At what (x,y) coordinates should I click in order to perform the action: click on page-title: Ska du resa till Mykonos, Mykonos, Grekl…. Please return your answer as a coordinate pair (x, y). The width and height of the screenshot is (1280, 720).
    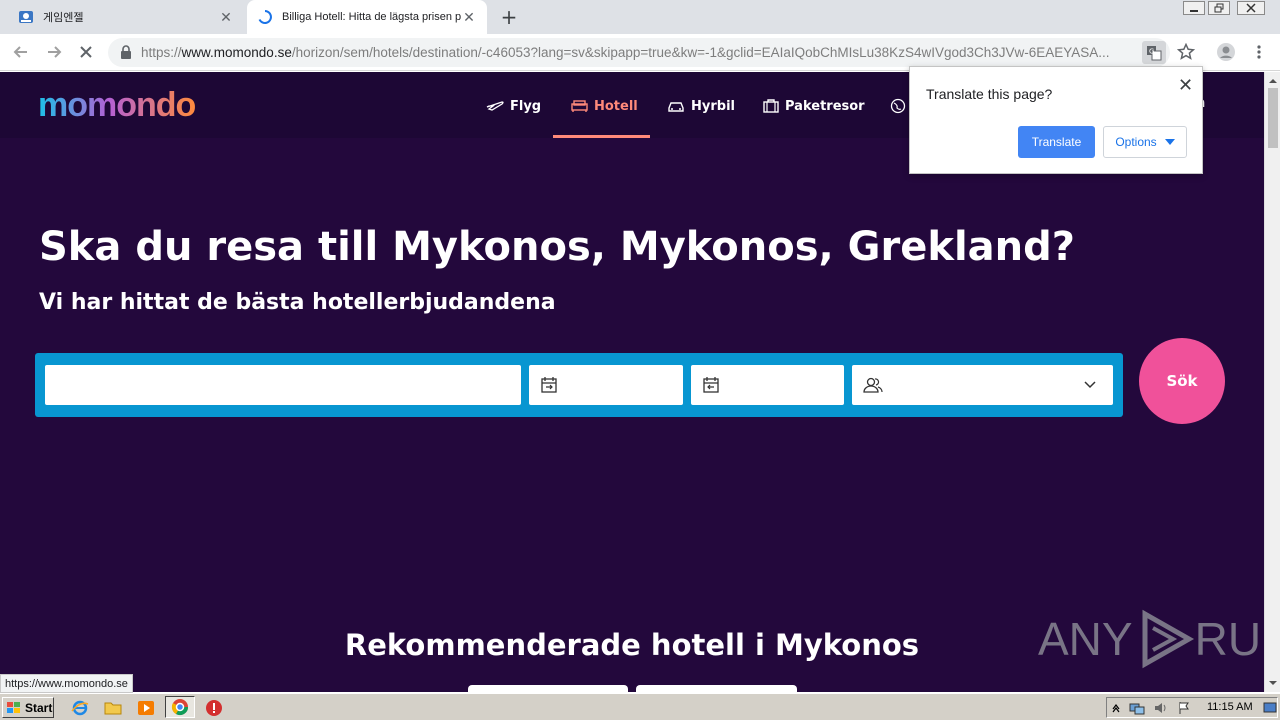
    Looking at the image, I should click on (557, 247).